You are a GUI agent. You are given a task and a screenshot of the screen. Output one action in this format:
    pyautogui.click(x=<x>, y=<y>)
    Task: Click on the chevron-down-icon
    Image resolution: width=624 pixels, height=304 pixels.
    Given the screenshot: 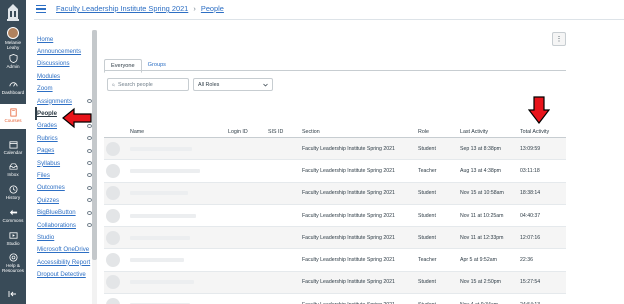 What is the action you would take?
    pyautogui.click(x=265, y=84)
    